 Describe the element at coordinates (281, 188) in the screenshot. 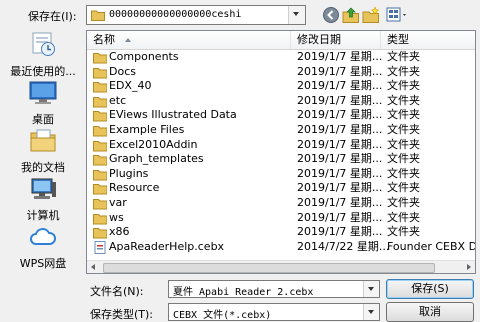

I see `file-row: Resource 2019/1/7 星期... 文件夹` at that location.